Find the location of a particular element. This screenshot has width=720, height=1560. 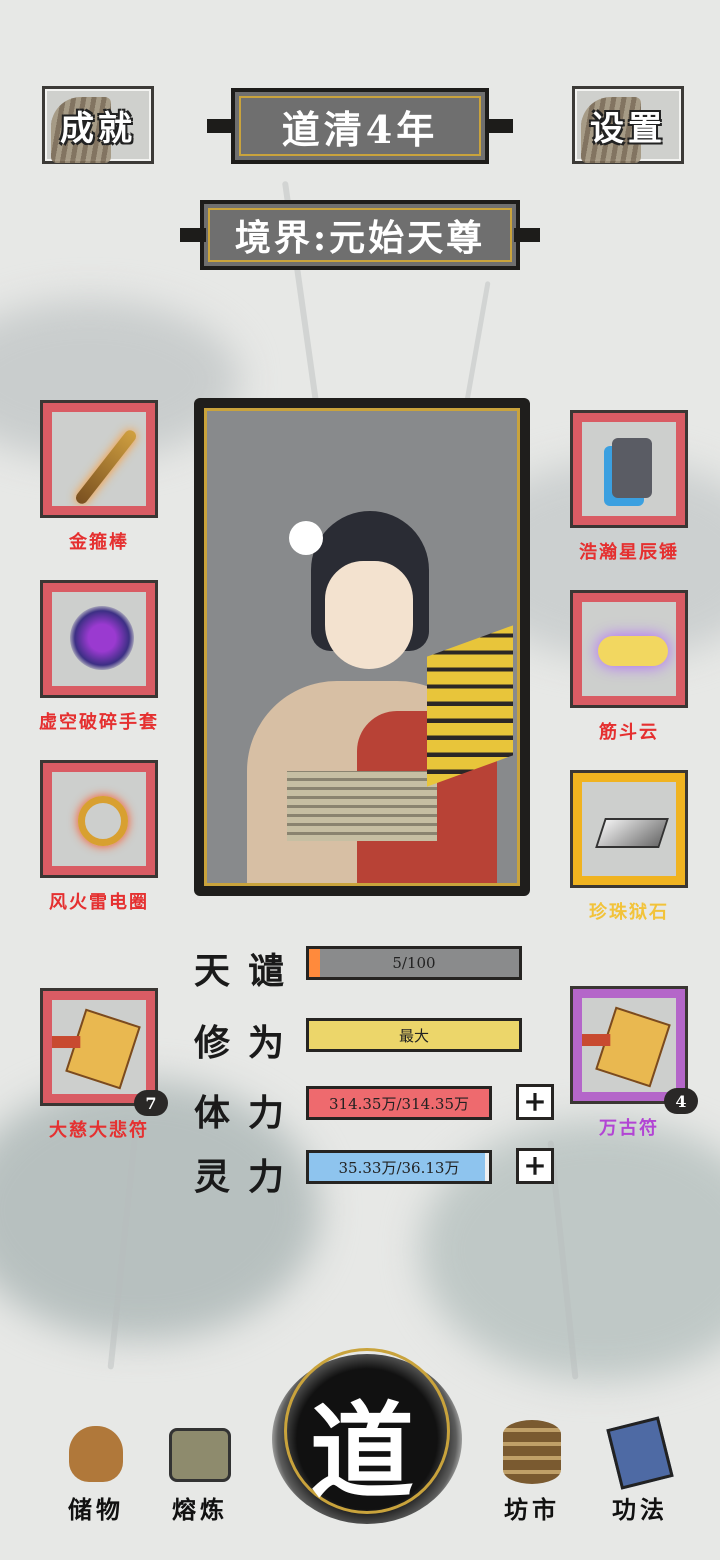

bar-fill is located at coordinates (314, 963).